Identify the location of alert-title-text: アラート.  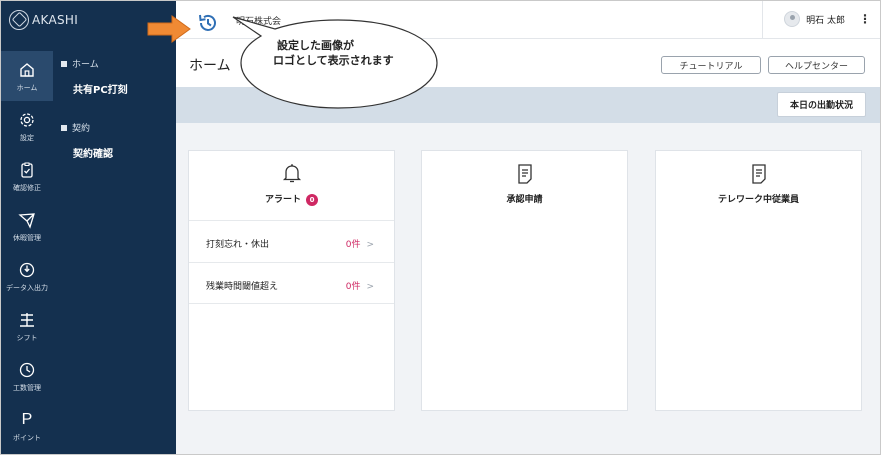
(282, 200).